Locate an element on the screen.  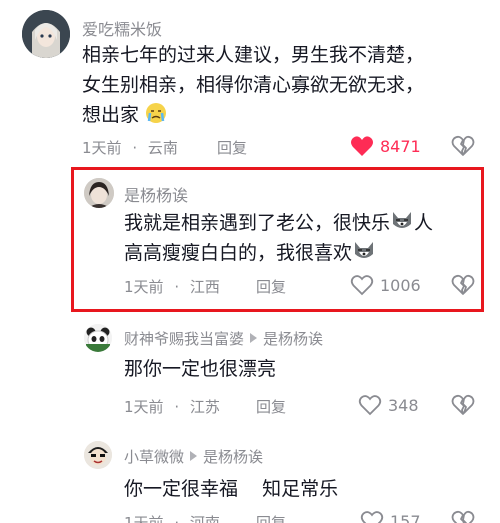
comment-username: 爱吃糯米饭 is located at coordinates (122, 28).